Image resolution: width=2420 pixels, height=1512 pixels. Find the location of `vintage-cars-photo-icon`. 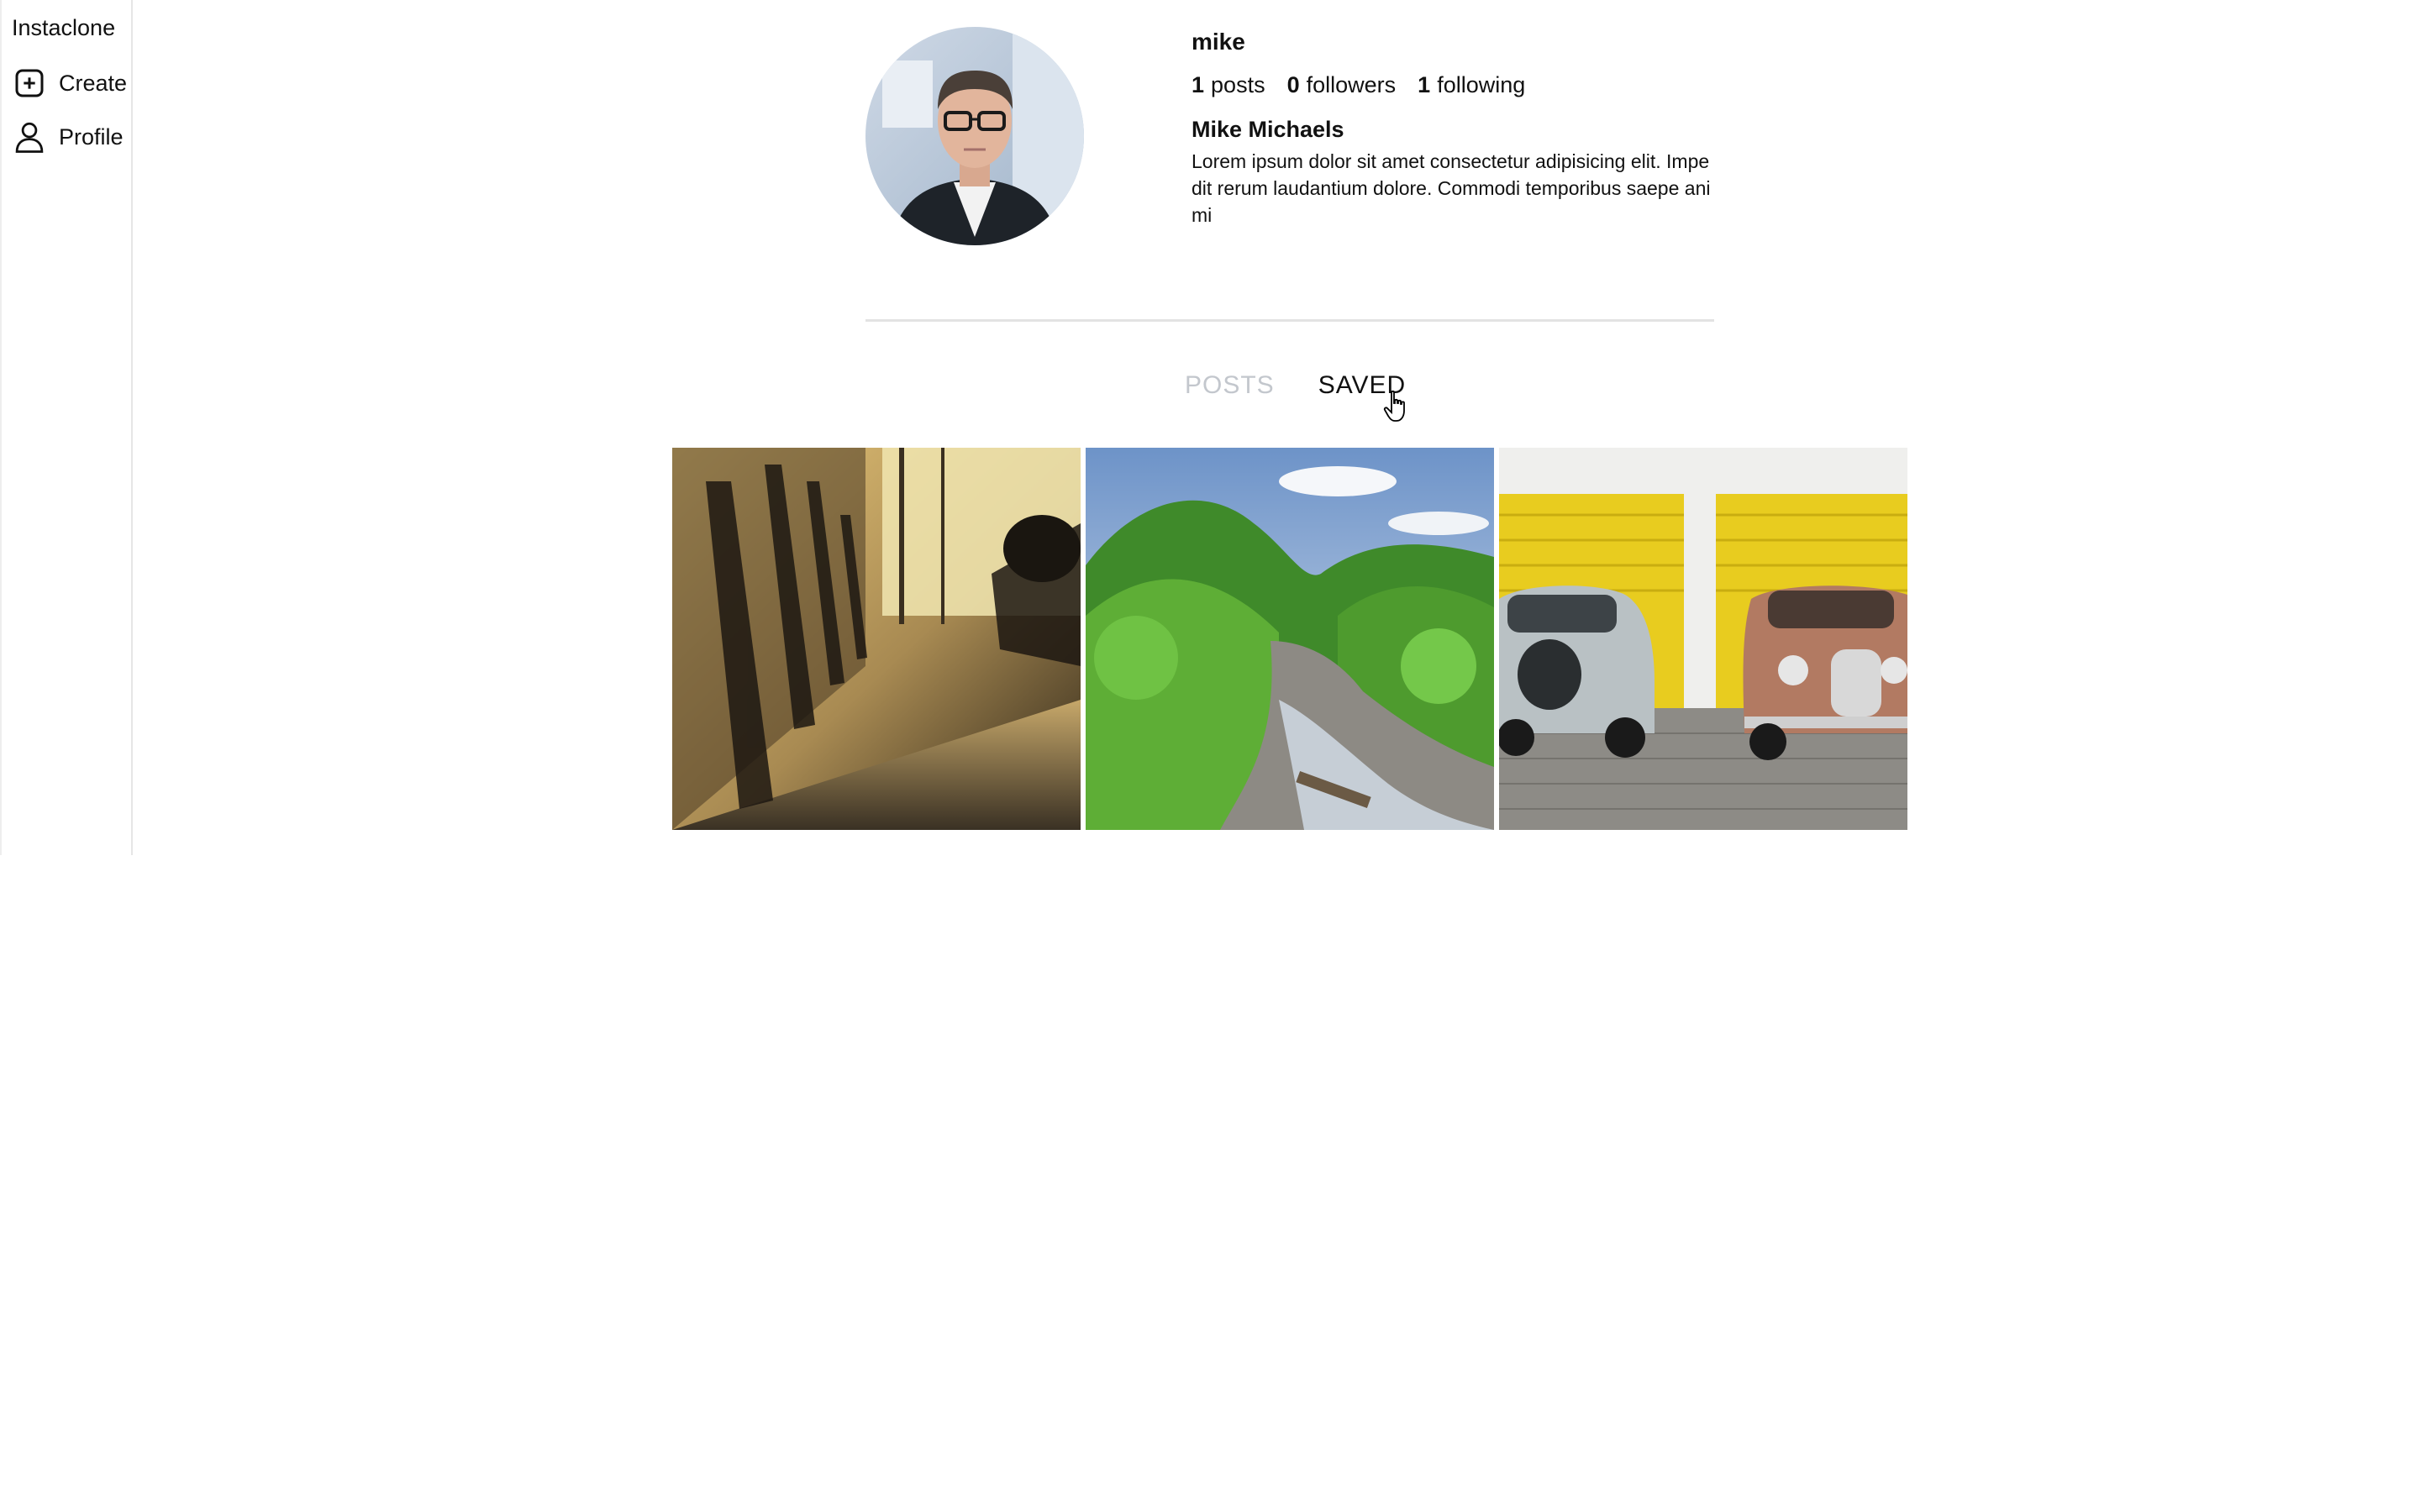

vintage-cars-photo-icon is located at coordinates (1703, 639).